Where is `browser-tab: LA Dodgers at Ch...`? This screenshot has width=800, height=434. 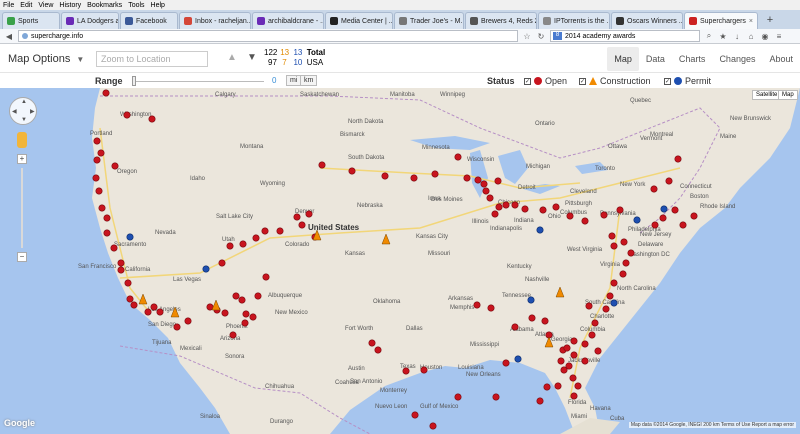
browser-tab: LA Dodgers at Ch... is located at coordinates (90, 20).